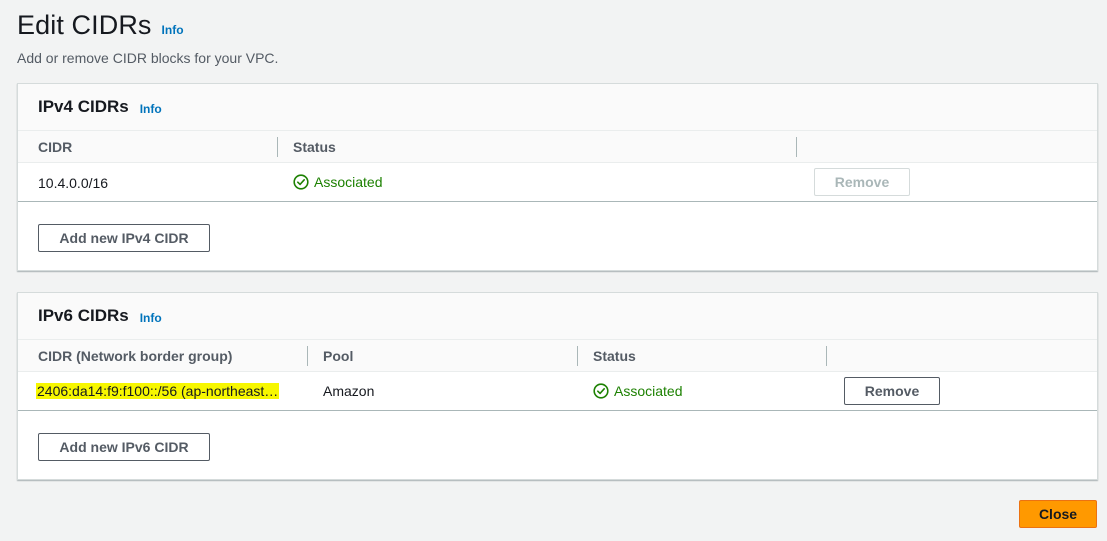 The image size is (1107, 541). I want to click on ipv6-panel-title: IPv6 CIDRs, so click(83, 315).